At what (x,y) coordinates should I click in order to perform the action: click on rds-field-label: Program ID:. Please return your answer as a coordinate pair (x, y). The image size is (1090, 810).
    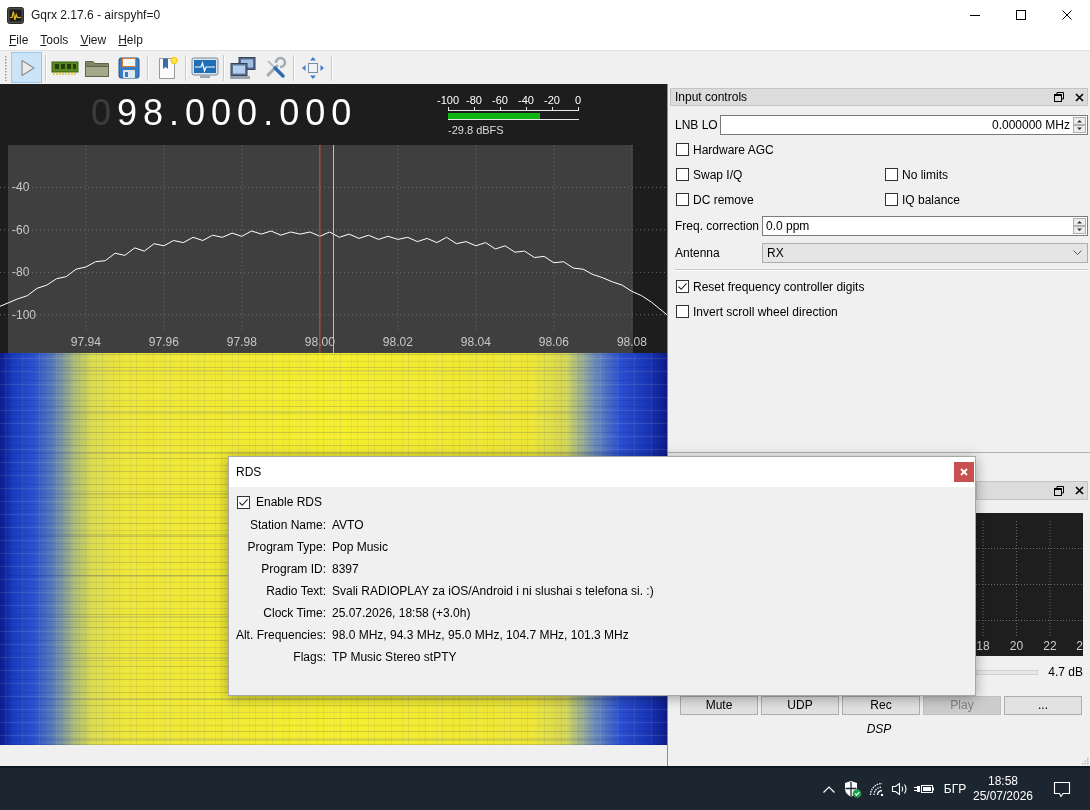
    Looking at the image, I should click on (293, 569).